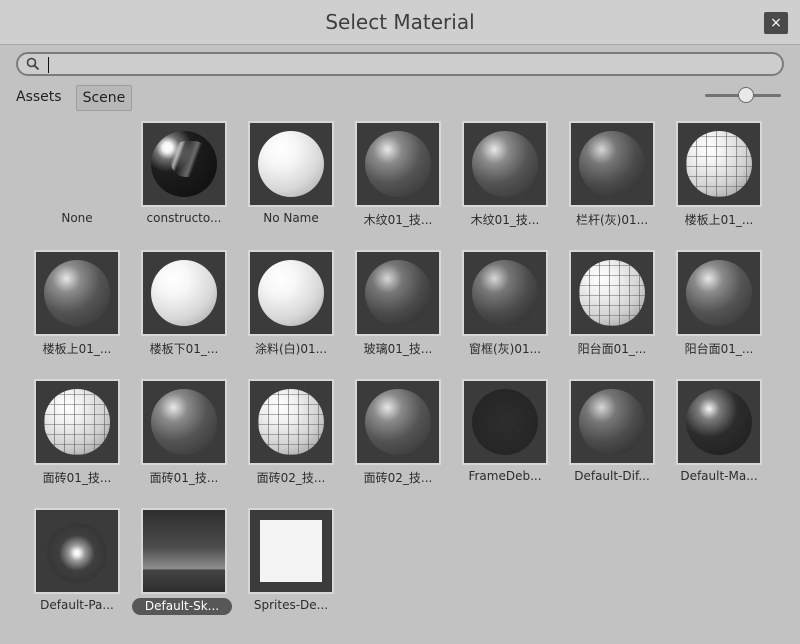  I want to click on chrome-sphere-icon, so click(184, 164).